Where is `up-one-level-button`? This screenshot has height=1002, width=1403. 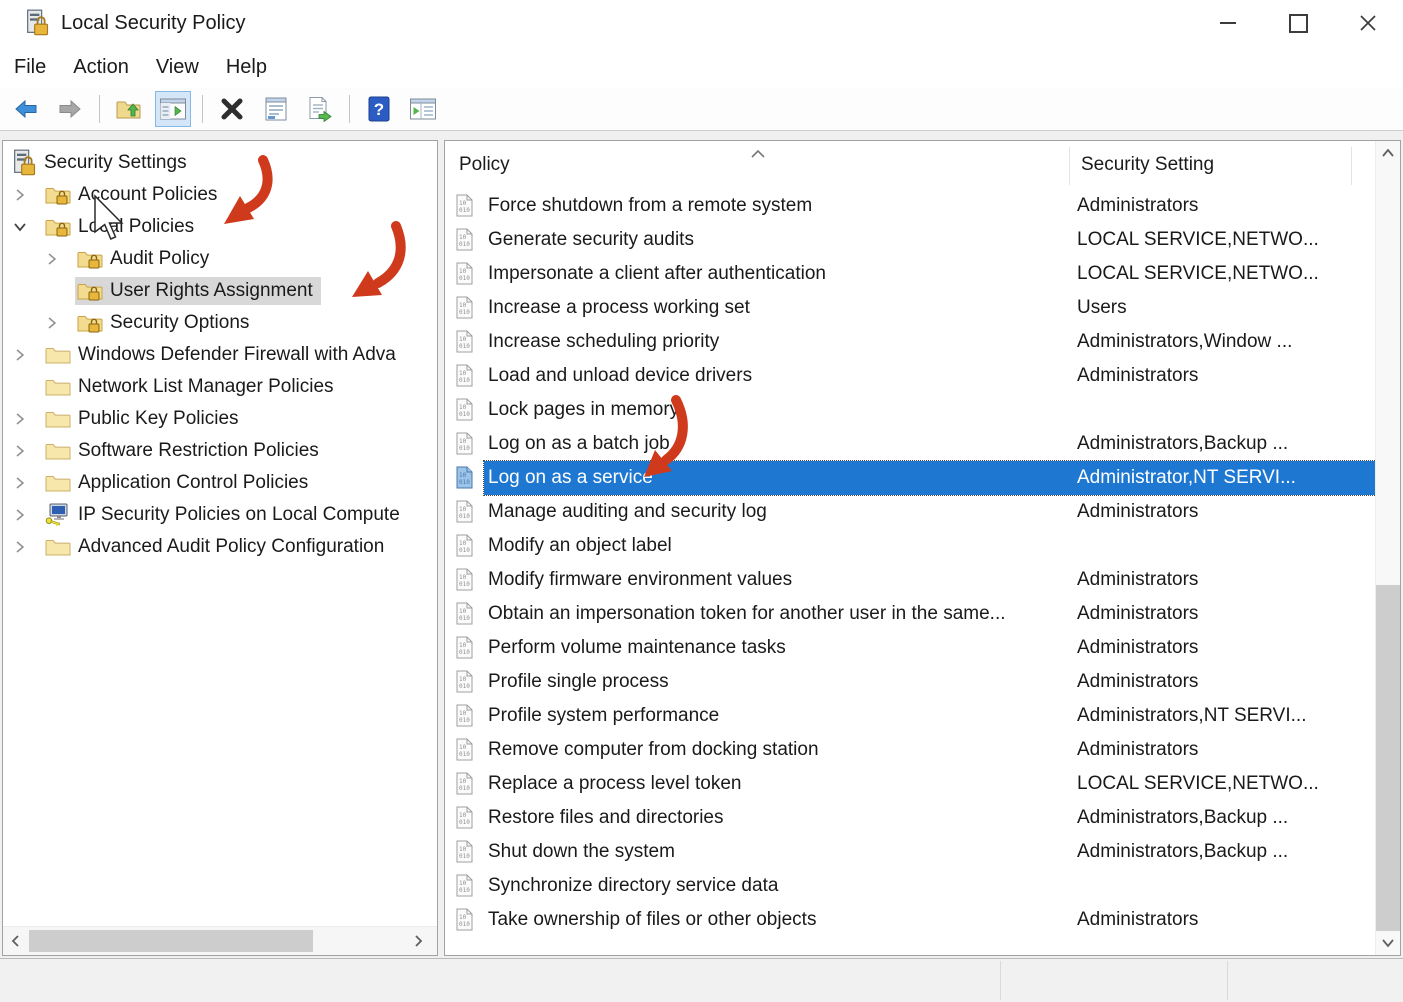 up-one-level-button is located at coordinates (129, 109).